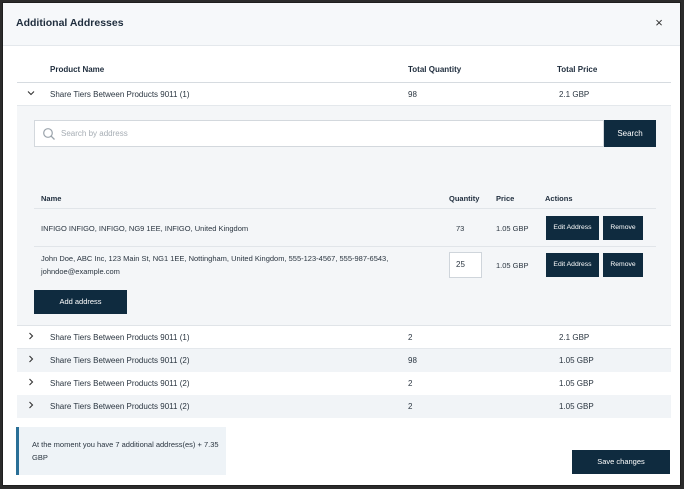 The height and width of the screenshot is (489, 684). I want to click on column-header-total-price: Total Price, so click(577, 69).